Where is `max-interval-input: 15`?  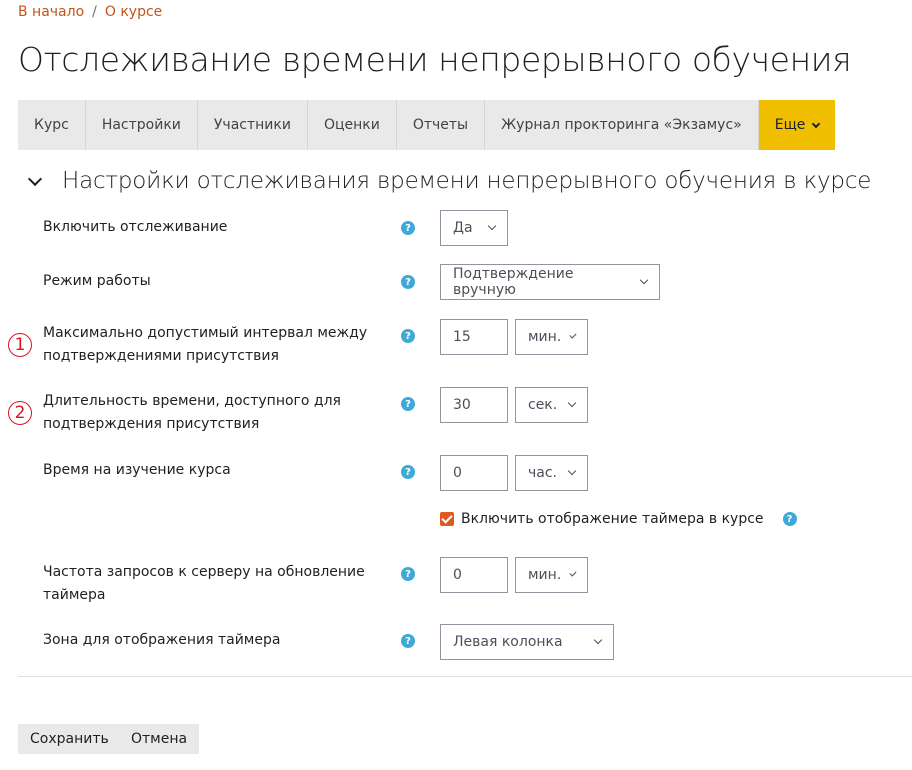
max-interval-input: 15 is located at coordinates (474, 337).